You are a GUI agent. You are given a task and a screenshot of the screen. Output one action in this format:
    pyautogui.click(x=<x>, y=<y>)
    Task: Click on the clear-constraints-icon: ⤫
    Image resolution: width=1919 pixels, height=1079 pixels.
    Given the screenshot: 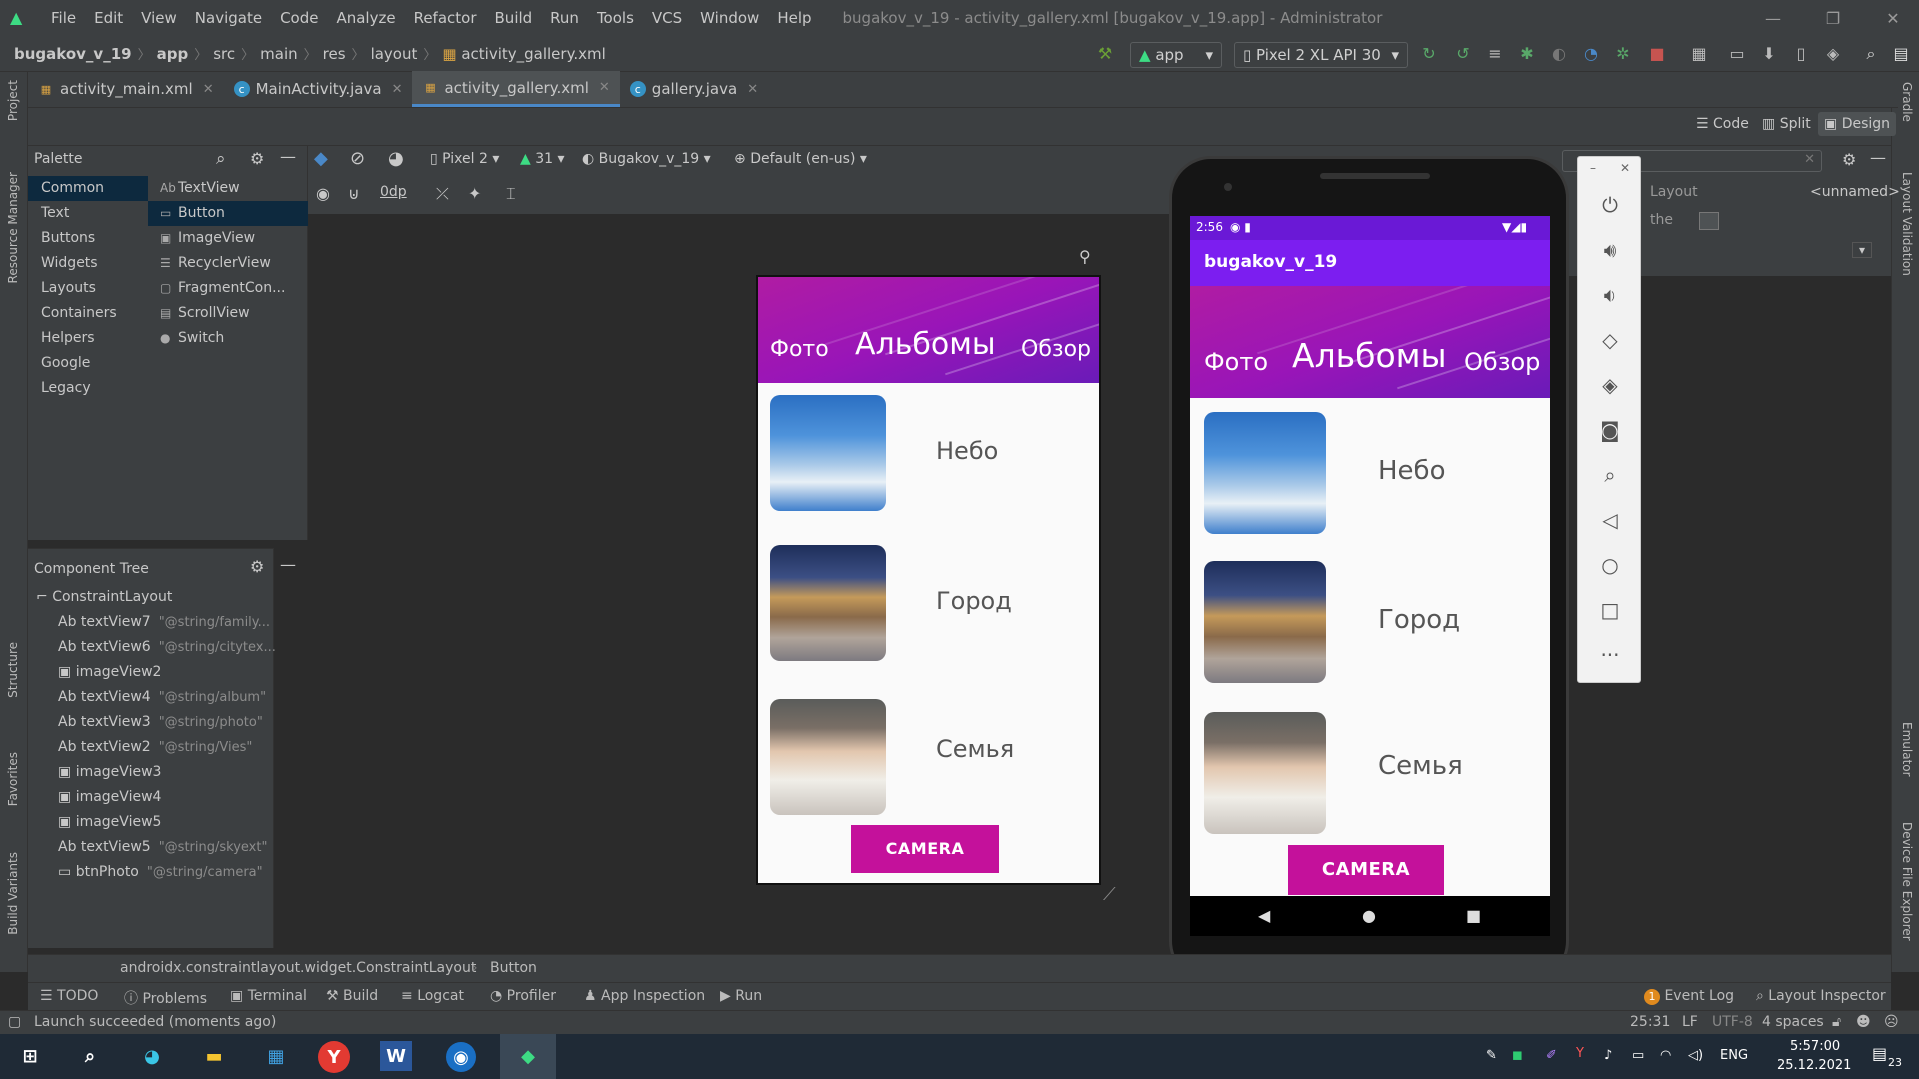 What is the action you would take?
    pyautogui.click(x=442, y=194)
    